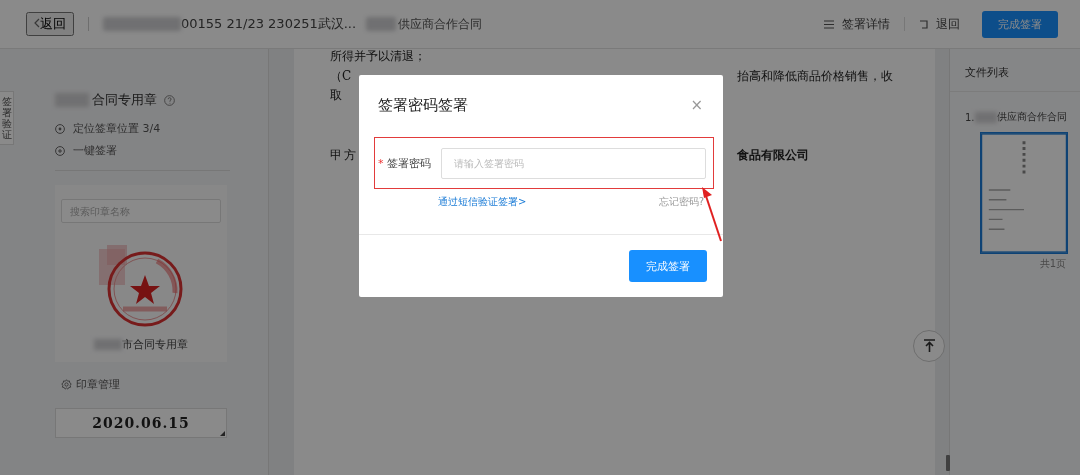 This screenshot has height=475, width=1080. I want to click on document-text: （C, so click(341, 76).